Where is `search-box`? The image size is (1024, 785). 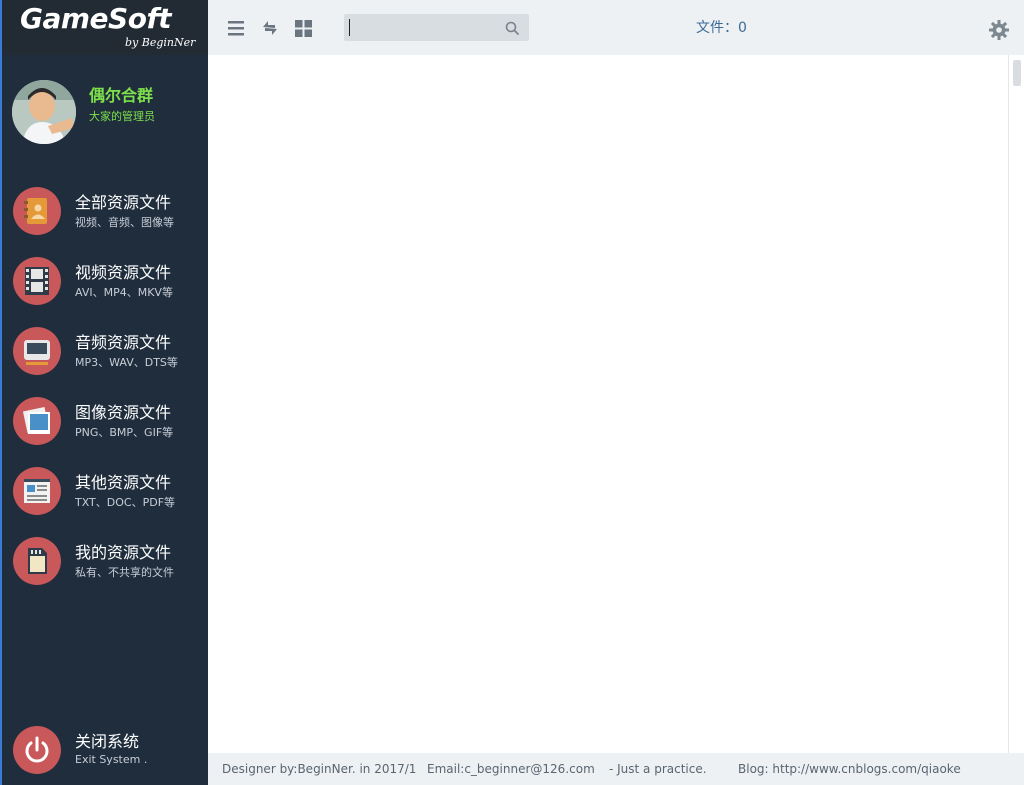
search-box is located at coordinates (436, 27).